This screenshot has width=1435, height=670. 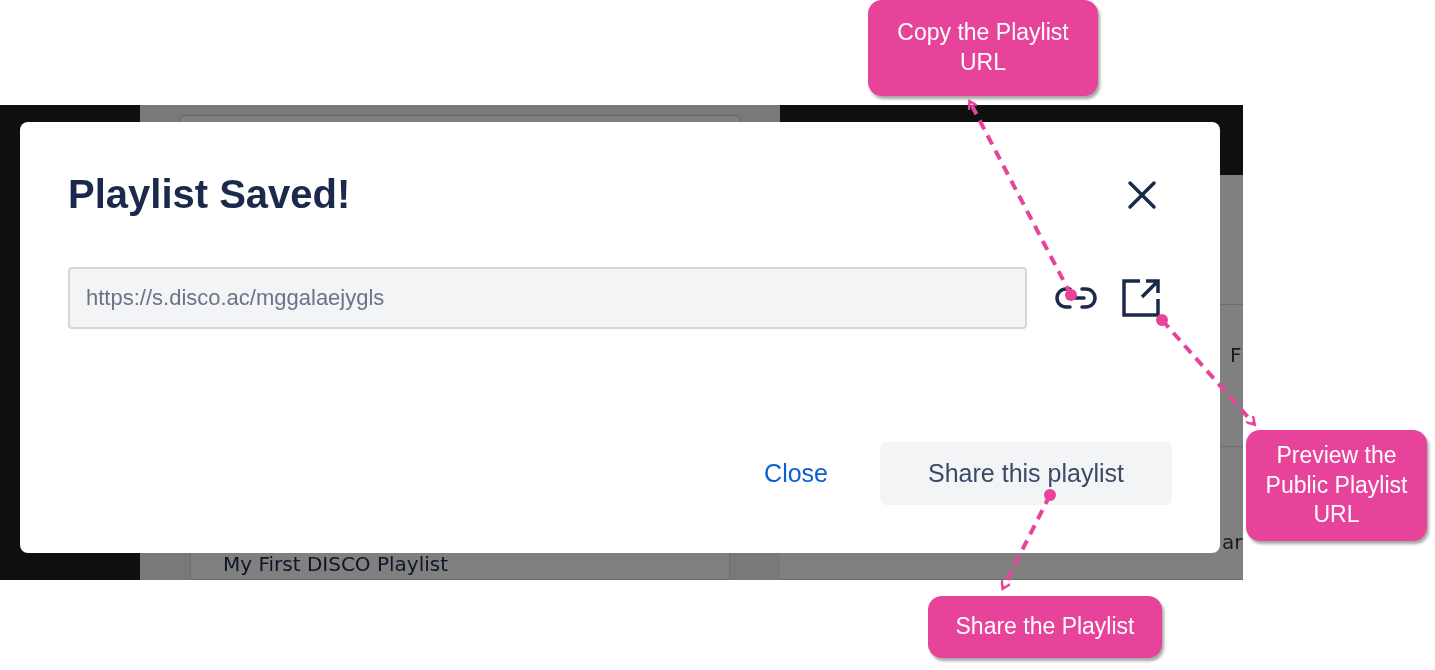 I want to click on callout: Copy the Playlist URL, so click(x=983, y=48).